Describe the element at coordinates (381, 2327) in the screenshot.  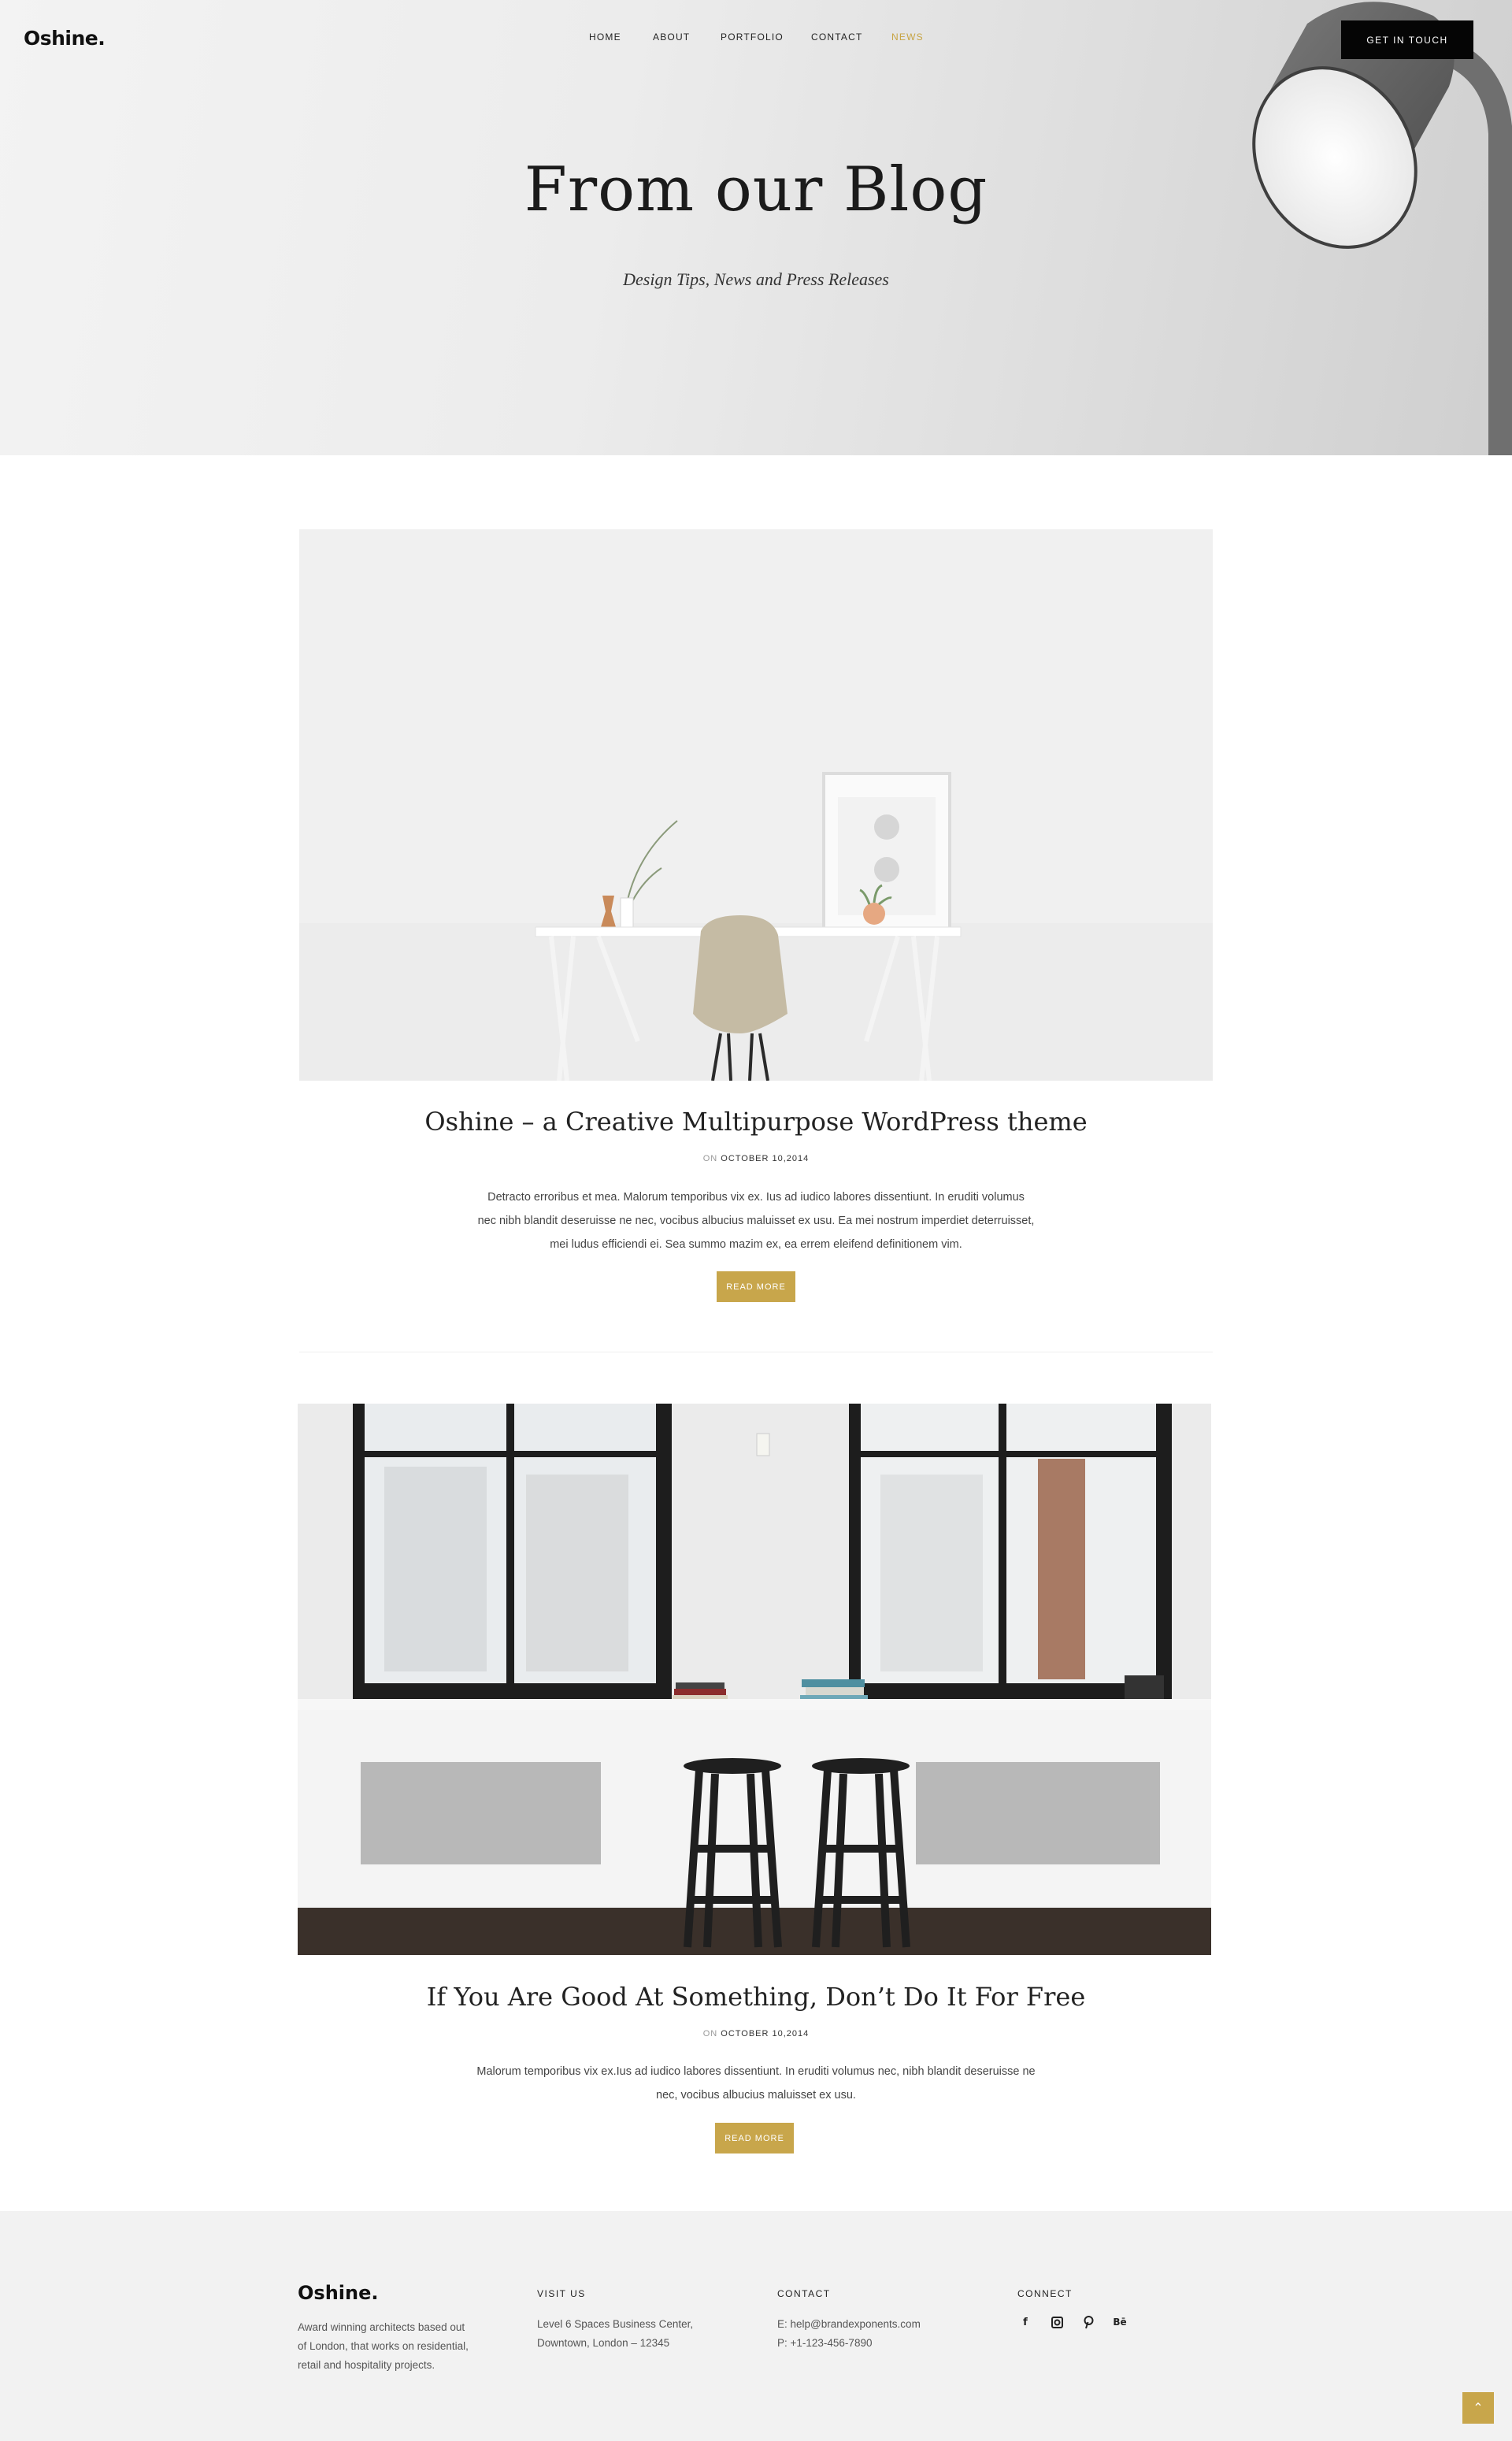
I see `footer-about-line: Award winning architects based out` at that location.